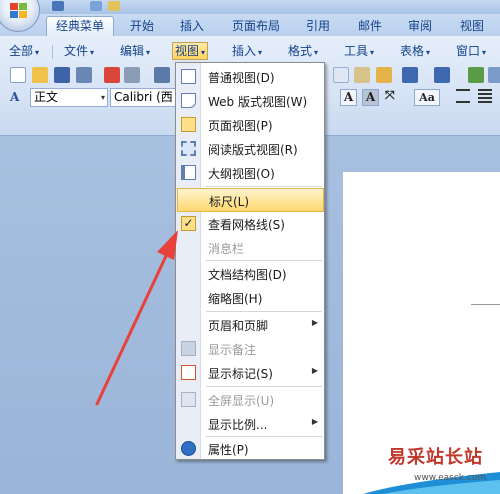 The width and height of the screenshot is (500, 494). What do you see at coordinates (188, 223) in the screenshot?
I see `checkmark-icon: ✓` at bounding box center [188, 223].